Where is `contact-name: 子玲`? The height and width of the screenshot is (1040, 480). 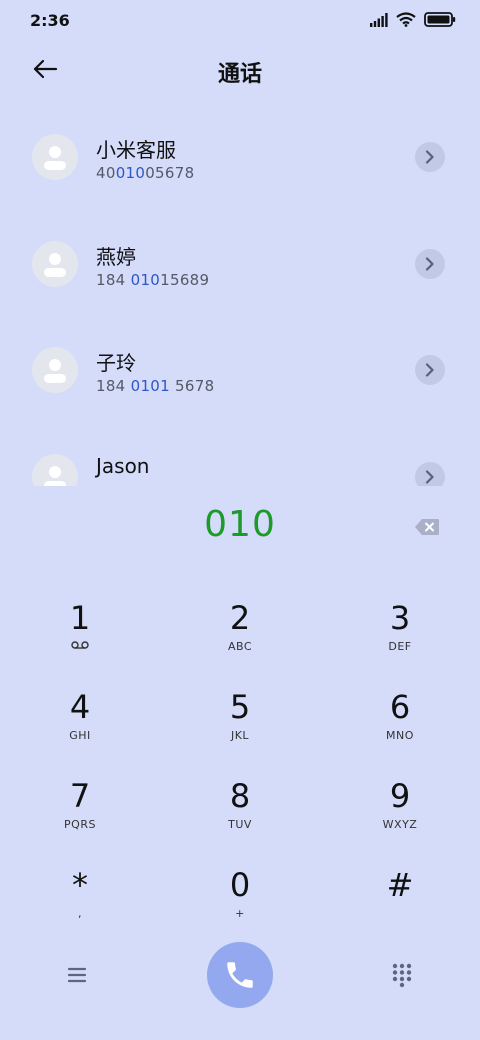 contact-name: 子玲 is located at coordinates (116, 363).